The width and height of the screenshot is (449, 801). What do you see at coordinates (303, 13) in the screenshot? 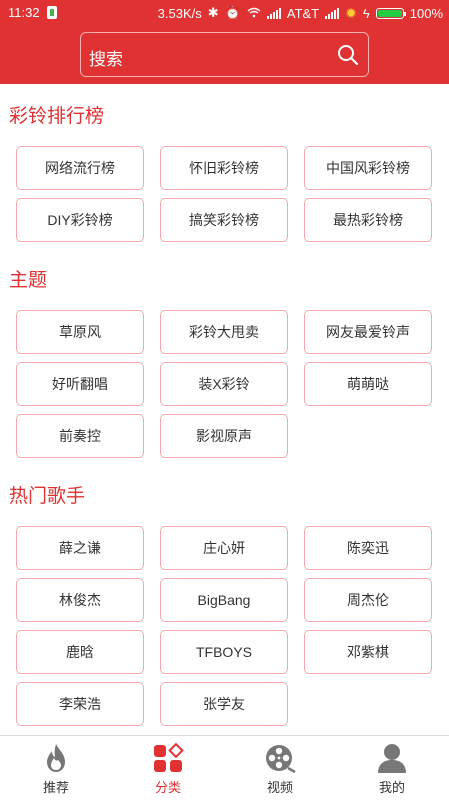
I see `carrier-name: AT&T` at bounding box center [303, 13].